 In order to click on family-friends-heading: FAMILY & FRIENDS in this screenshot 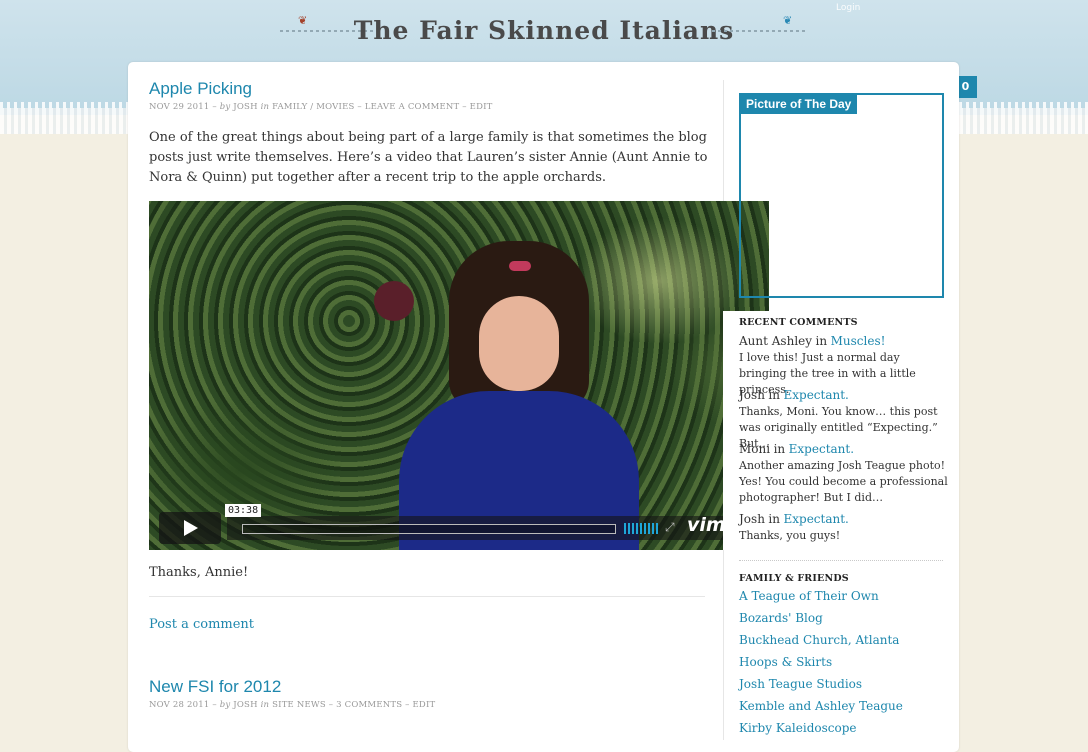, I will do `click(794, 578)`.